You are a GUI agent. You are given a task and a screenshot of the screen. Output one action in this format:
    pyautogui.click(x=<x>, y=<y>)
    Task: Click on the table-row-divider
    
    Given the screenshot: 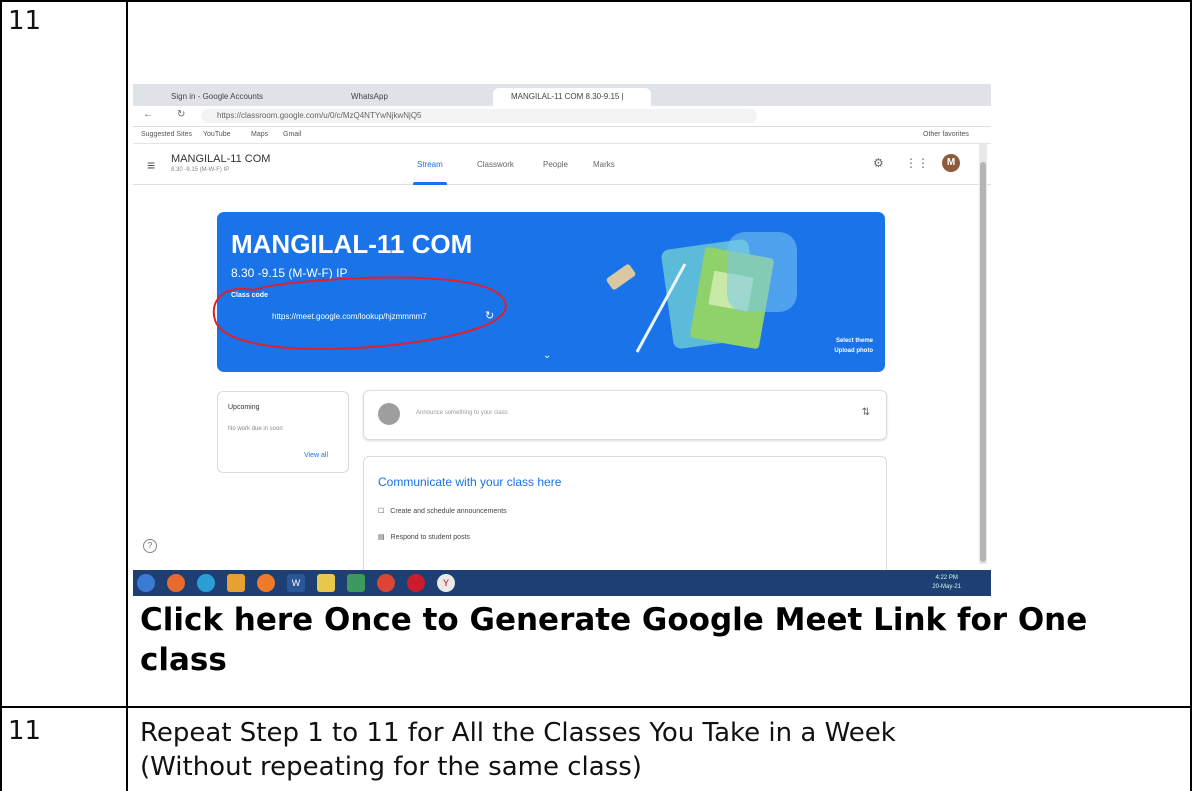 What is the action you would take?
    pyautogui.click(x=596, y=707)
    